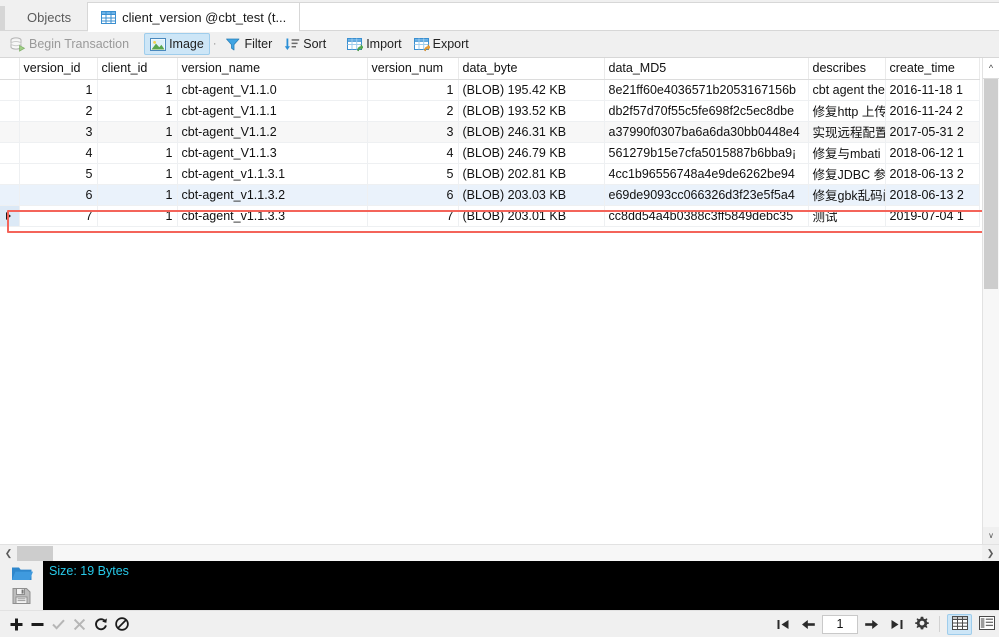 Image resolution: width=999 pixels, height=637 pixels. I want to click on blob-save-button, so click(22, 597).